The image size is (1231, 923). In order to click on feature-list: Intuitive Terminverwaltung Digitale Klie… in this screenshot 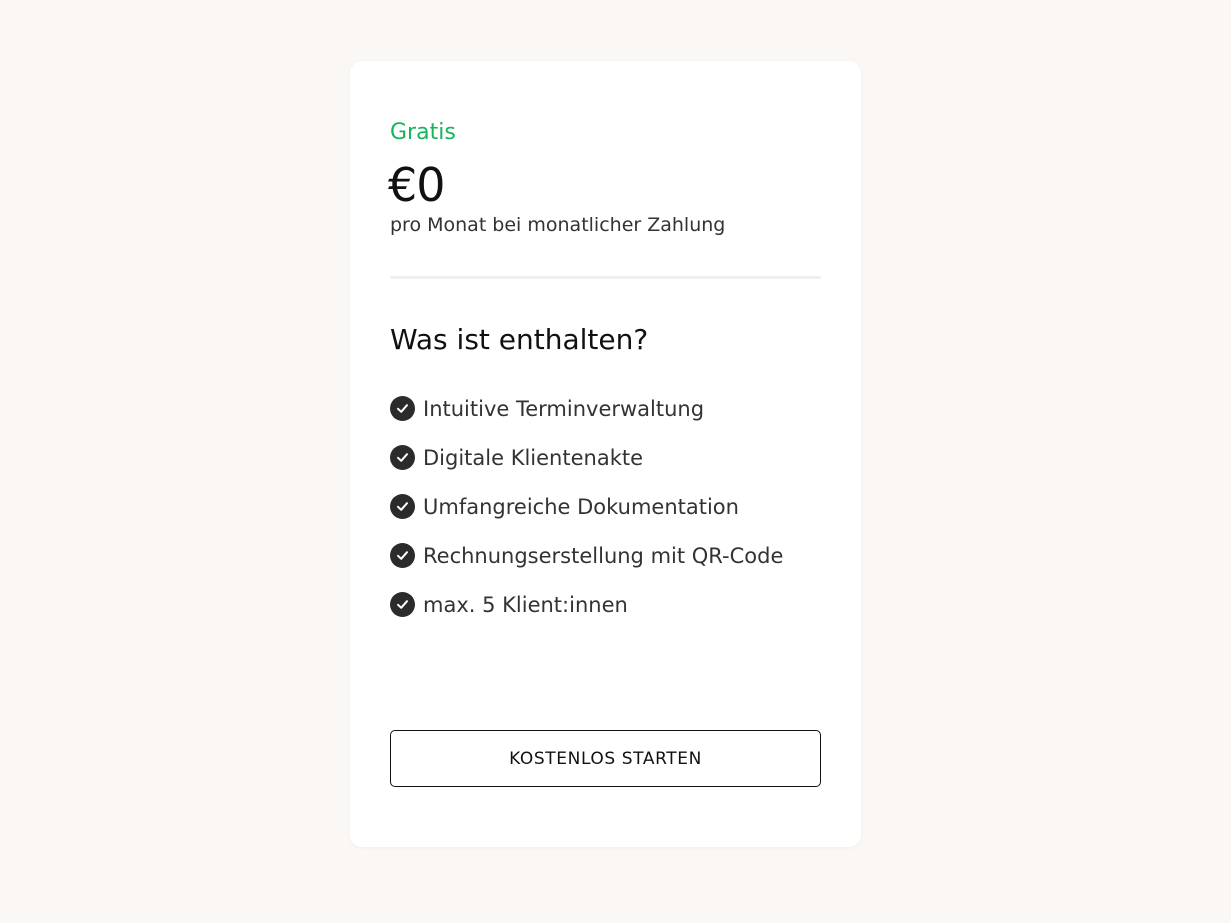, I will do `click(586, 506)`.